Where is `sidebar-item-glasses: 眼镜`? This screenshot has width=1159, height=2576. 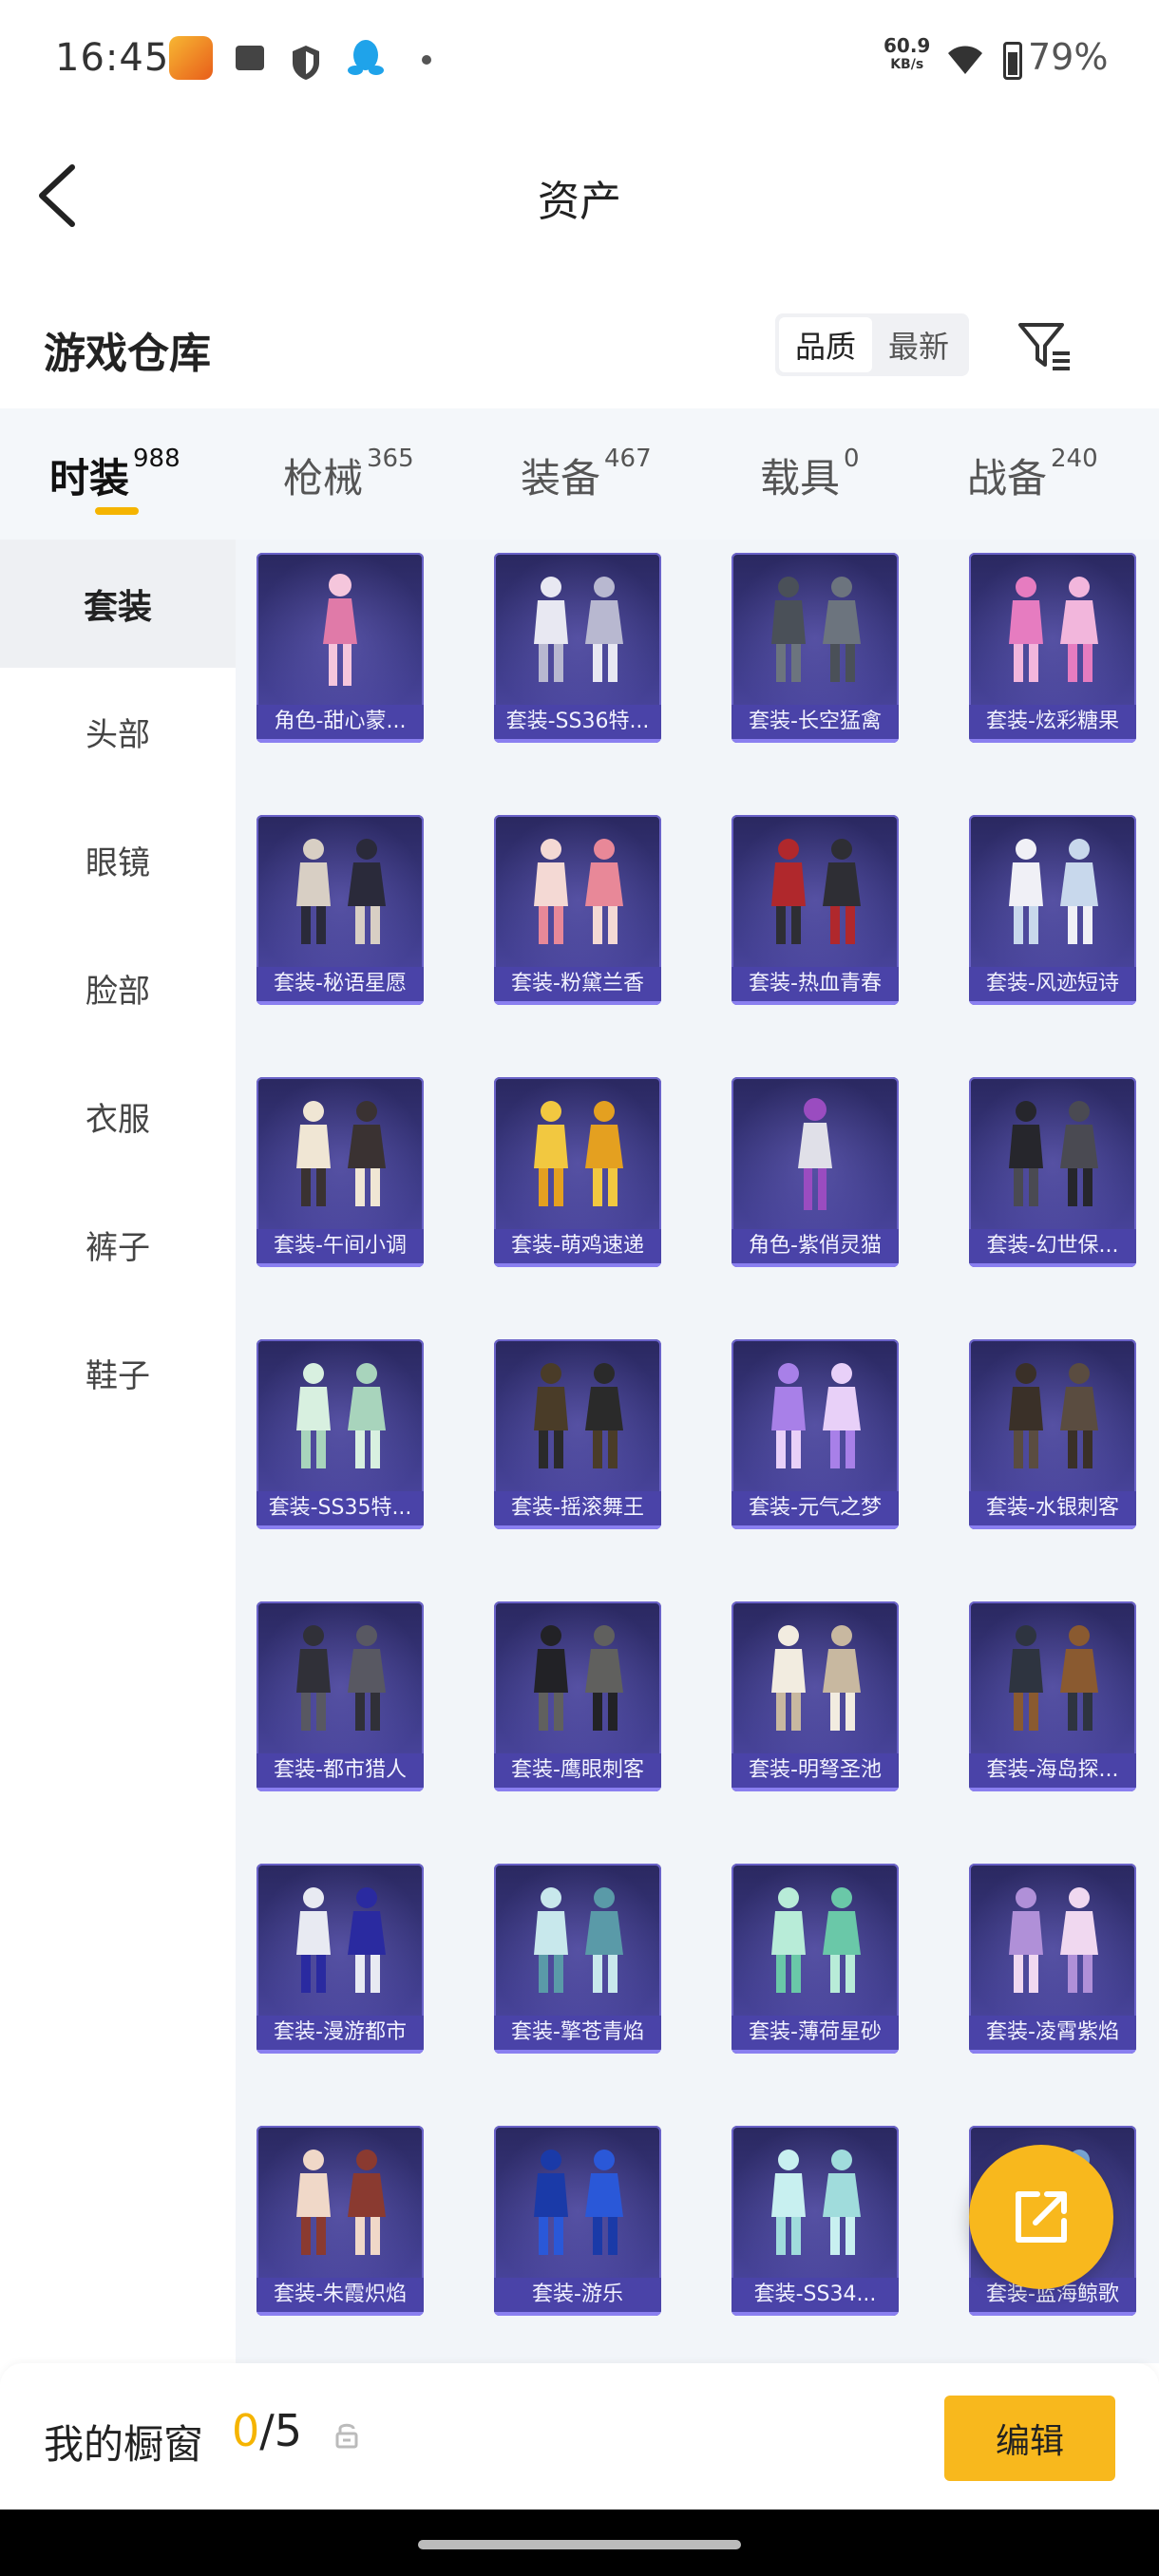 sidebar-item-glasses: 眼镜 is located at coordinates (118, 860).